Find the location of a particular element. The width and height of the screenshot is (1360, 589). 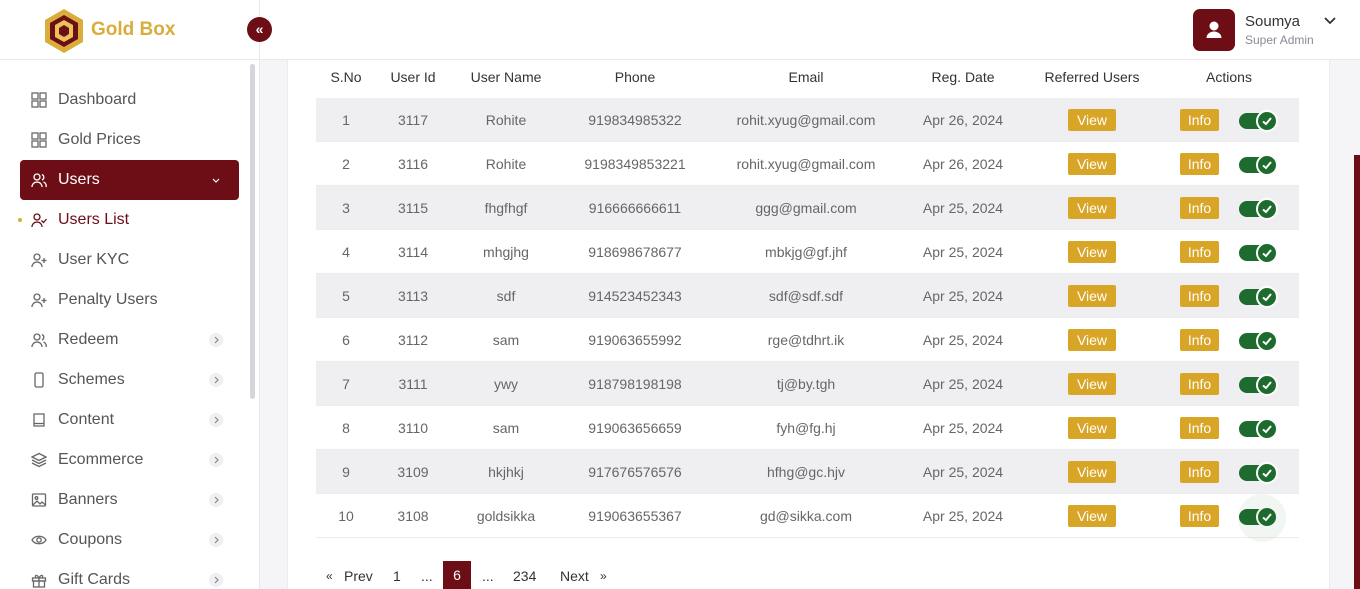

phone-icon is located at coordinates (39, 380).